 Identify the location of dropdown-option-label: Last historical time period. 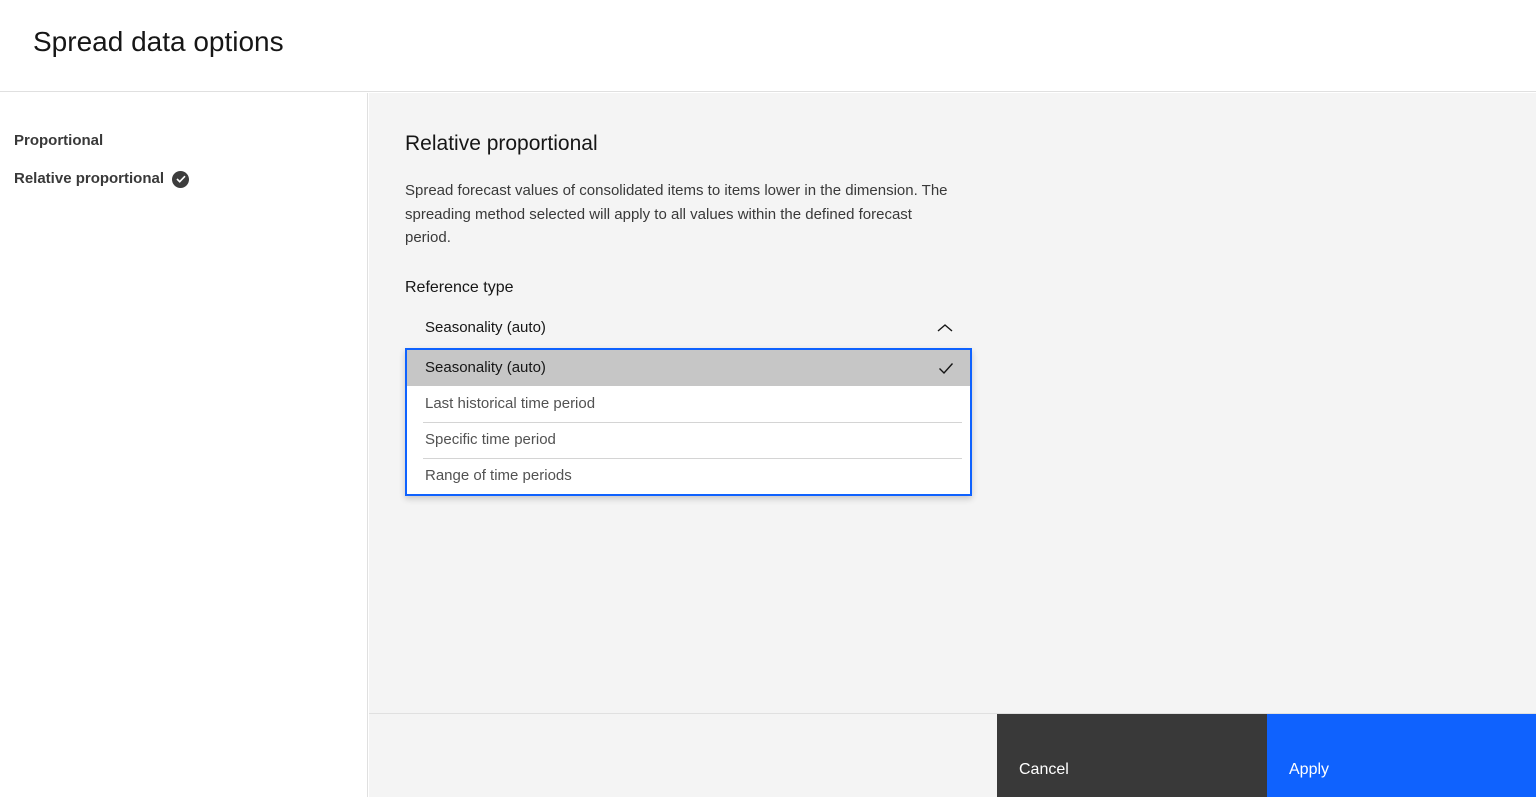
(510, 403).